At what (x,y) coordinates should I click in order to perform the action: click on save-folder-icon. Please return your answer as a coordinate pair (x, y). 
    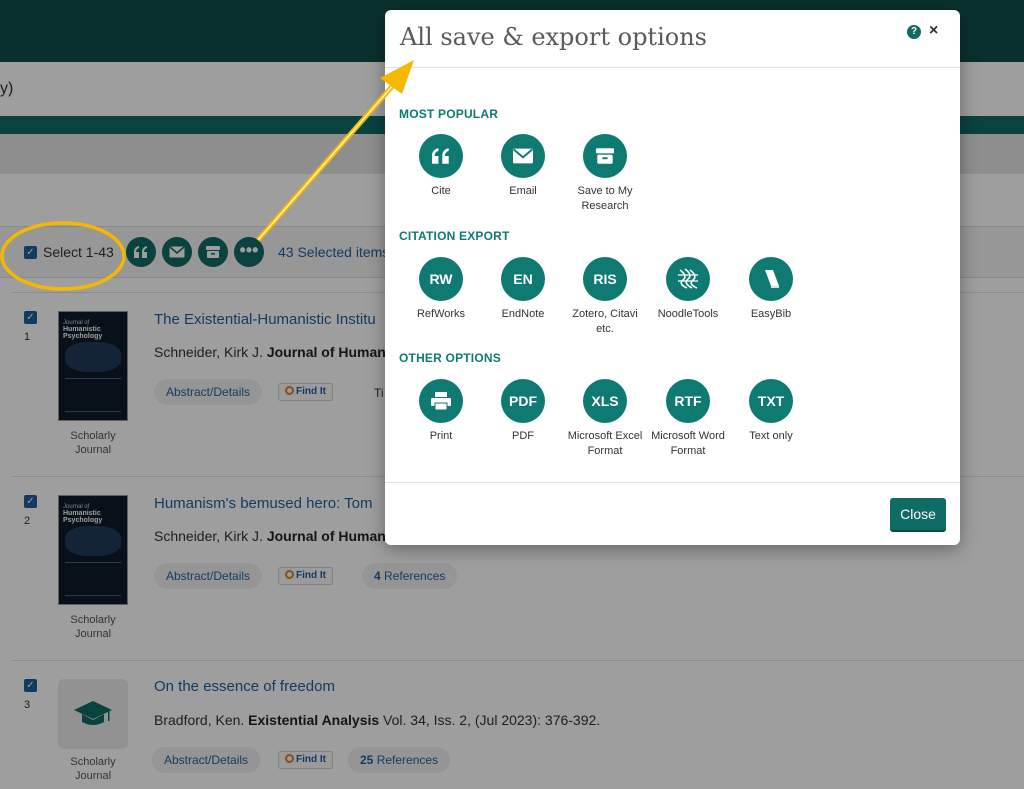
    Looking at the image, I should click on (605, 156).